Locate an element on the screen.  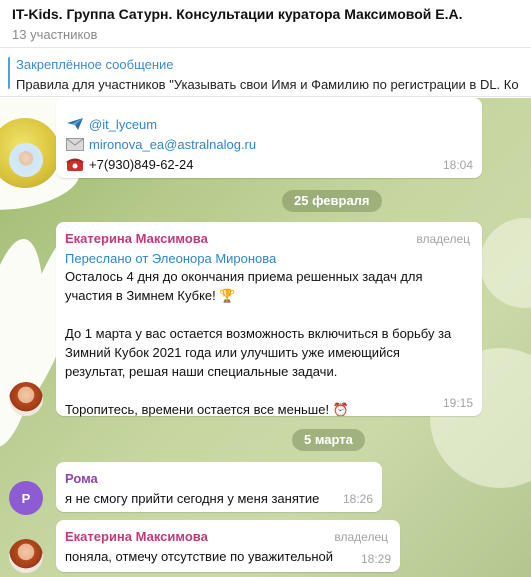
contact-phone: +7(930)849-62-24 is located at coordinates (160, 164).